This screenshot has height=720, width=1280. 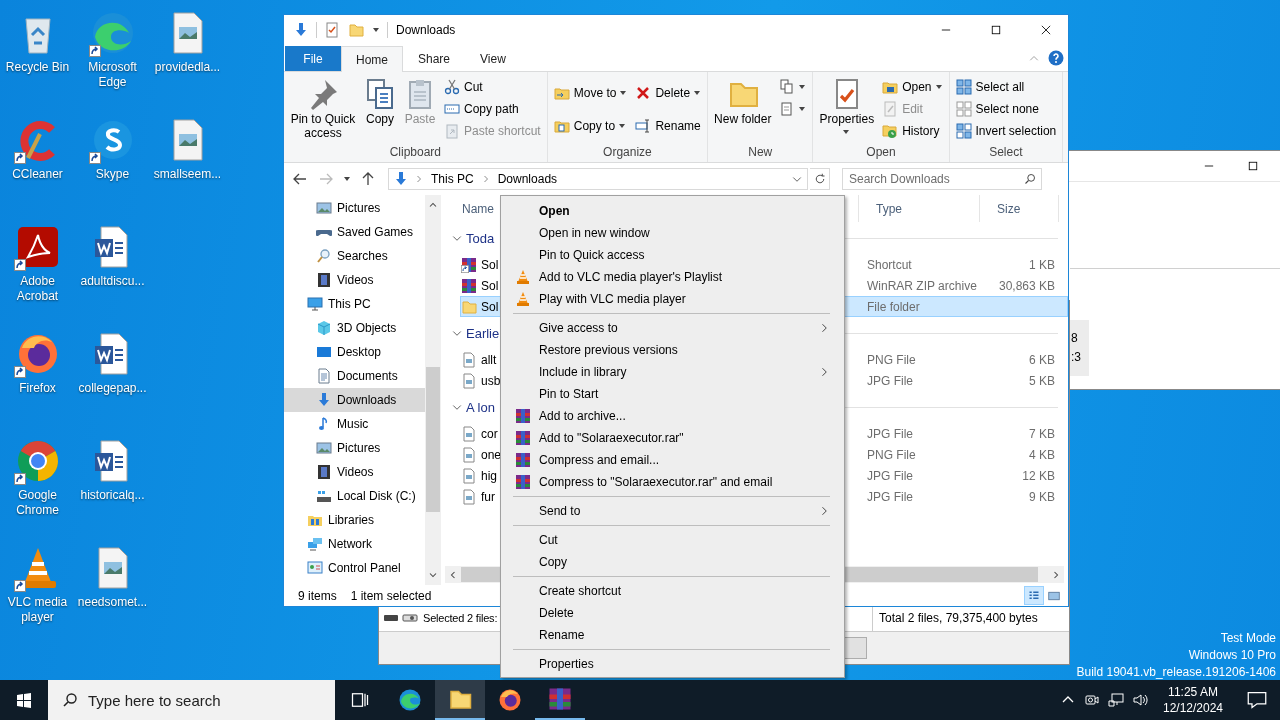 I want to click on file-name: cor, so click(x=489, y=433).